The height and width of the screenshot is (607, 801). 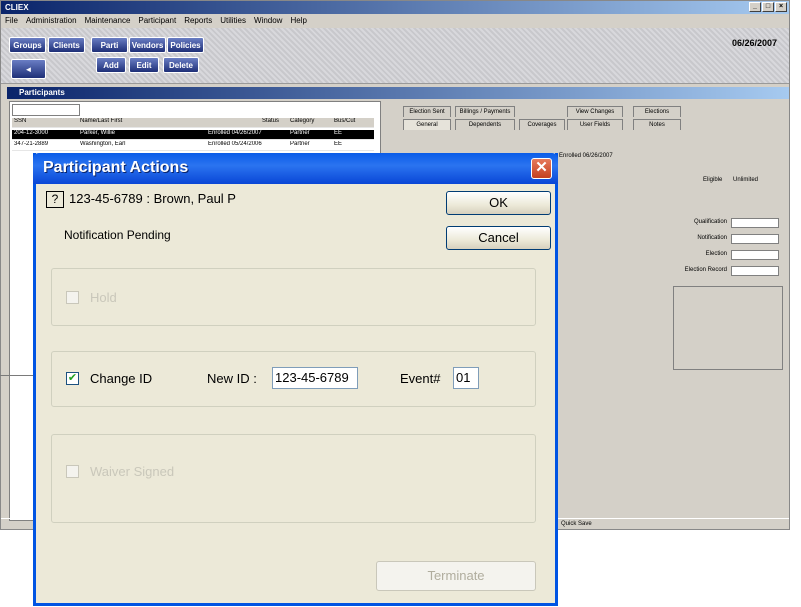 I want to click on close-icon: ✕, so click(x=541, y=168).